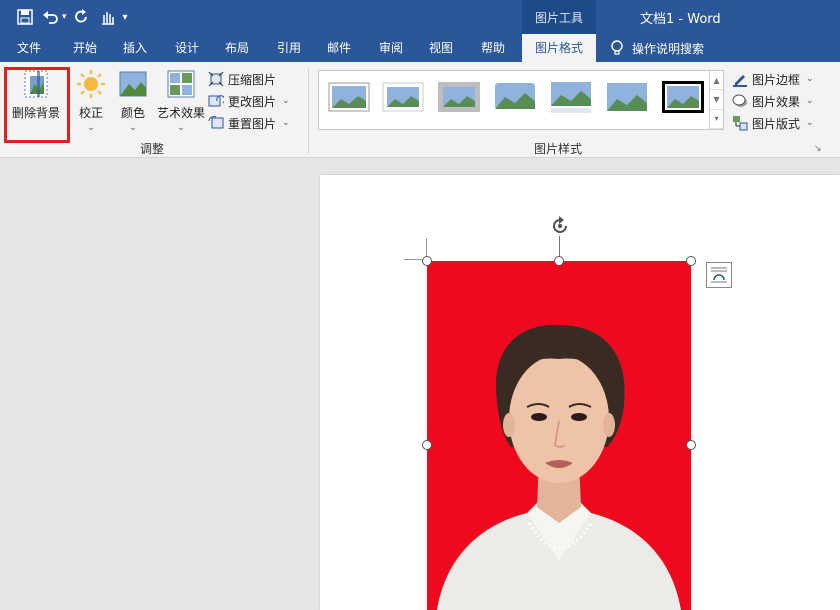 Image resolution: width=840 pixels, height=610 pixels. Describe the element at coordinates (29, 48) in the screenshot. I see `tab-file: 文件` at that location.